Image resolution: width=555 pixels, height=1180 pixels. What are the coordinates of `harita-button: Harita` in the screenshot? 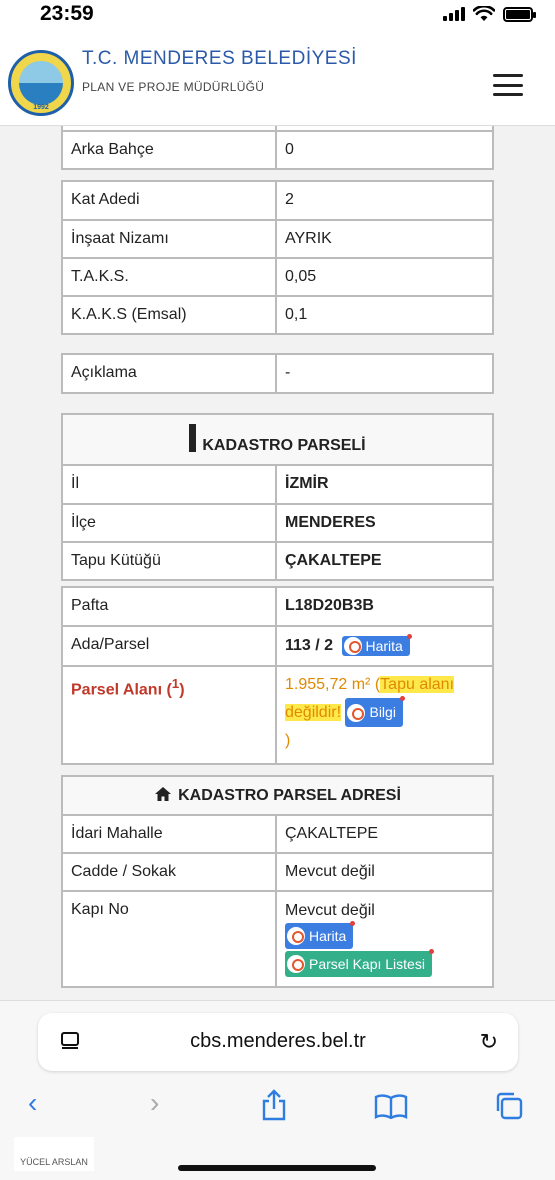 It's located at (376, 645).